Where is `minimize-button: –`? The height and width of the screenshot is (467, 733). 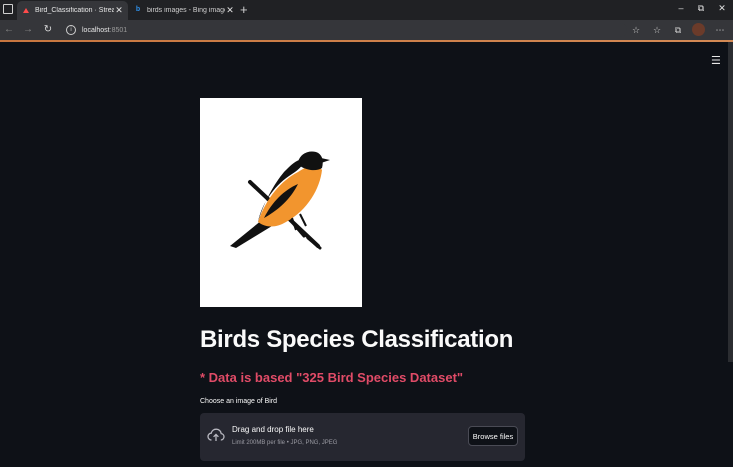
minimize-button: – is located at coordinates (681, 8).